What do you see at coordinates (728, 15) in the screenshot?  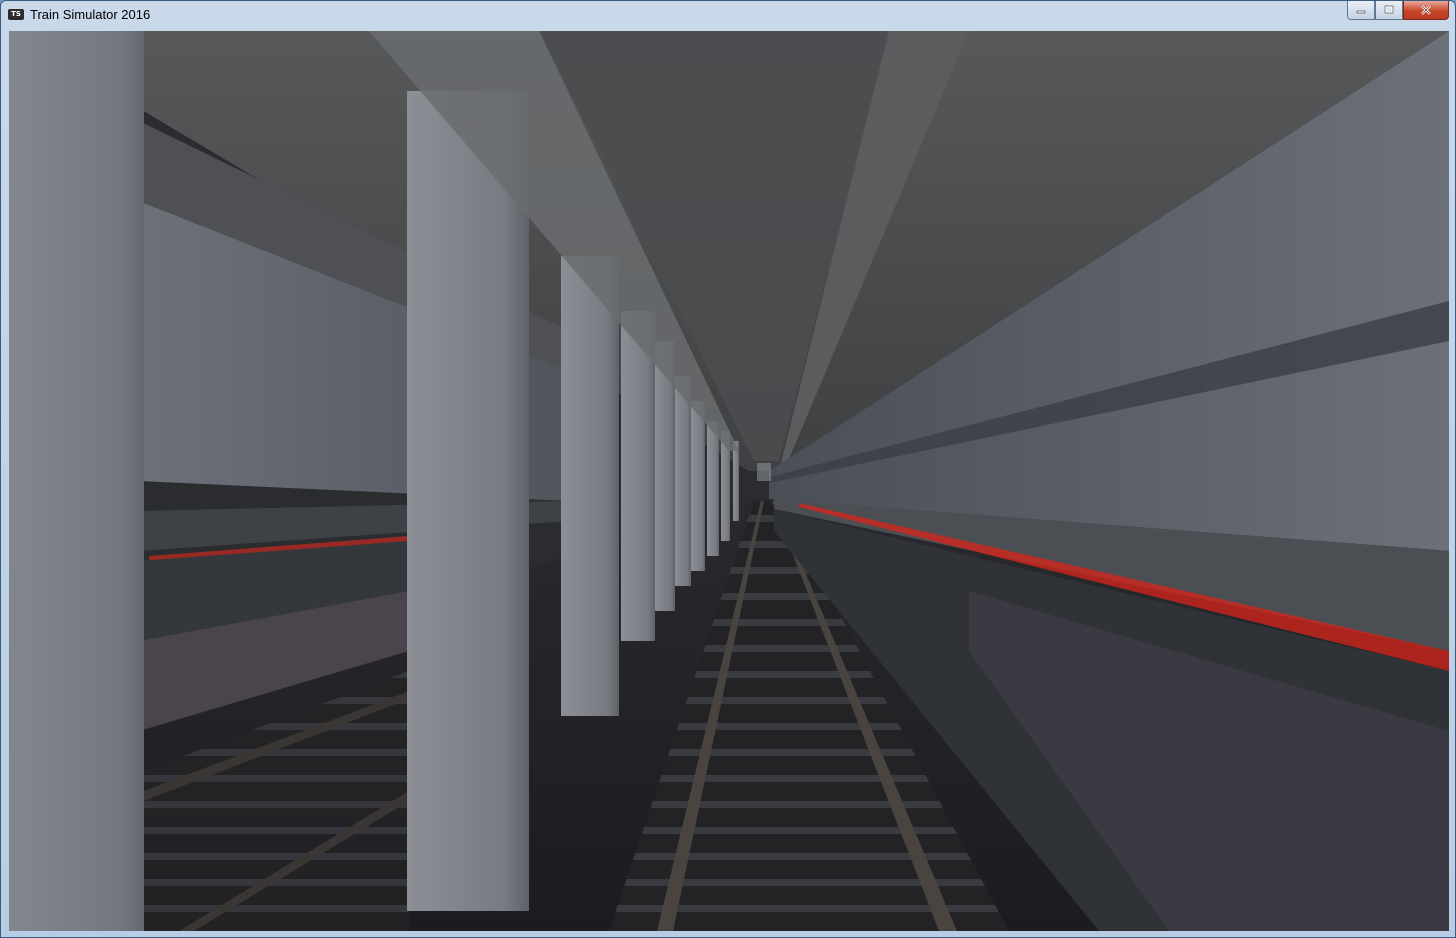 I see `title-bar: TS Train Simulator 2016` at bounding box center [728, 15].